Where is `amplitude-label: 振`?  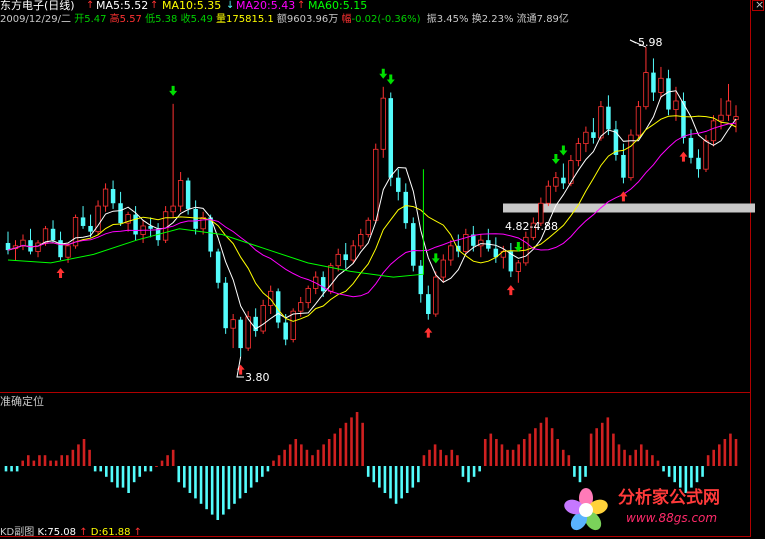 amplitude-label: 振 is located at coordinates (431, 19).